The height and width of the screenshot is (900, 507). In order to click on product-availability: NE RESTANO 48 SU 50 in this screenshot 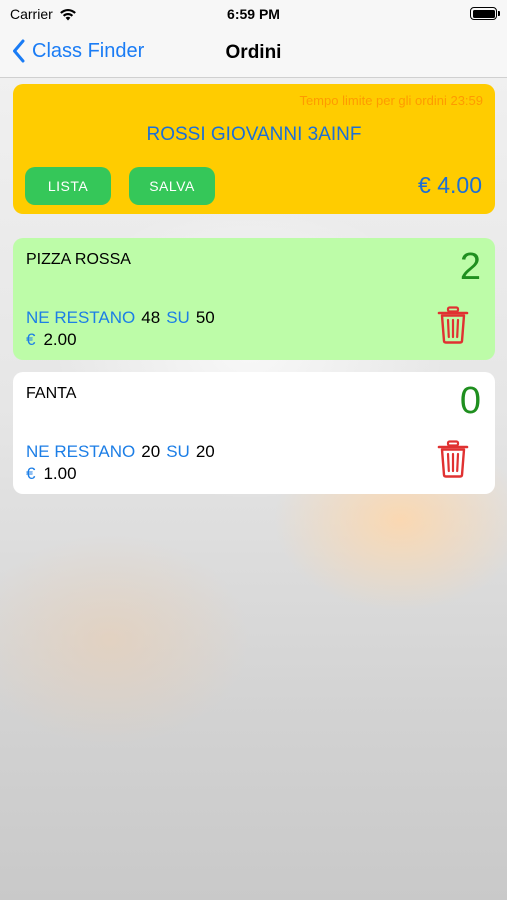, I will do `click(120, 318)`.